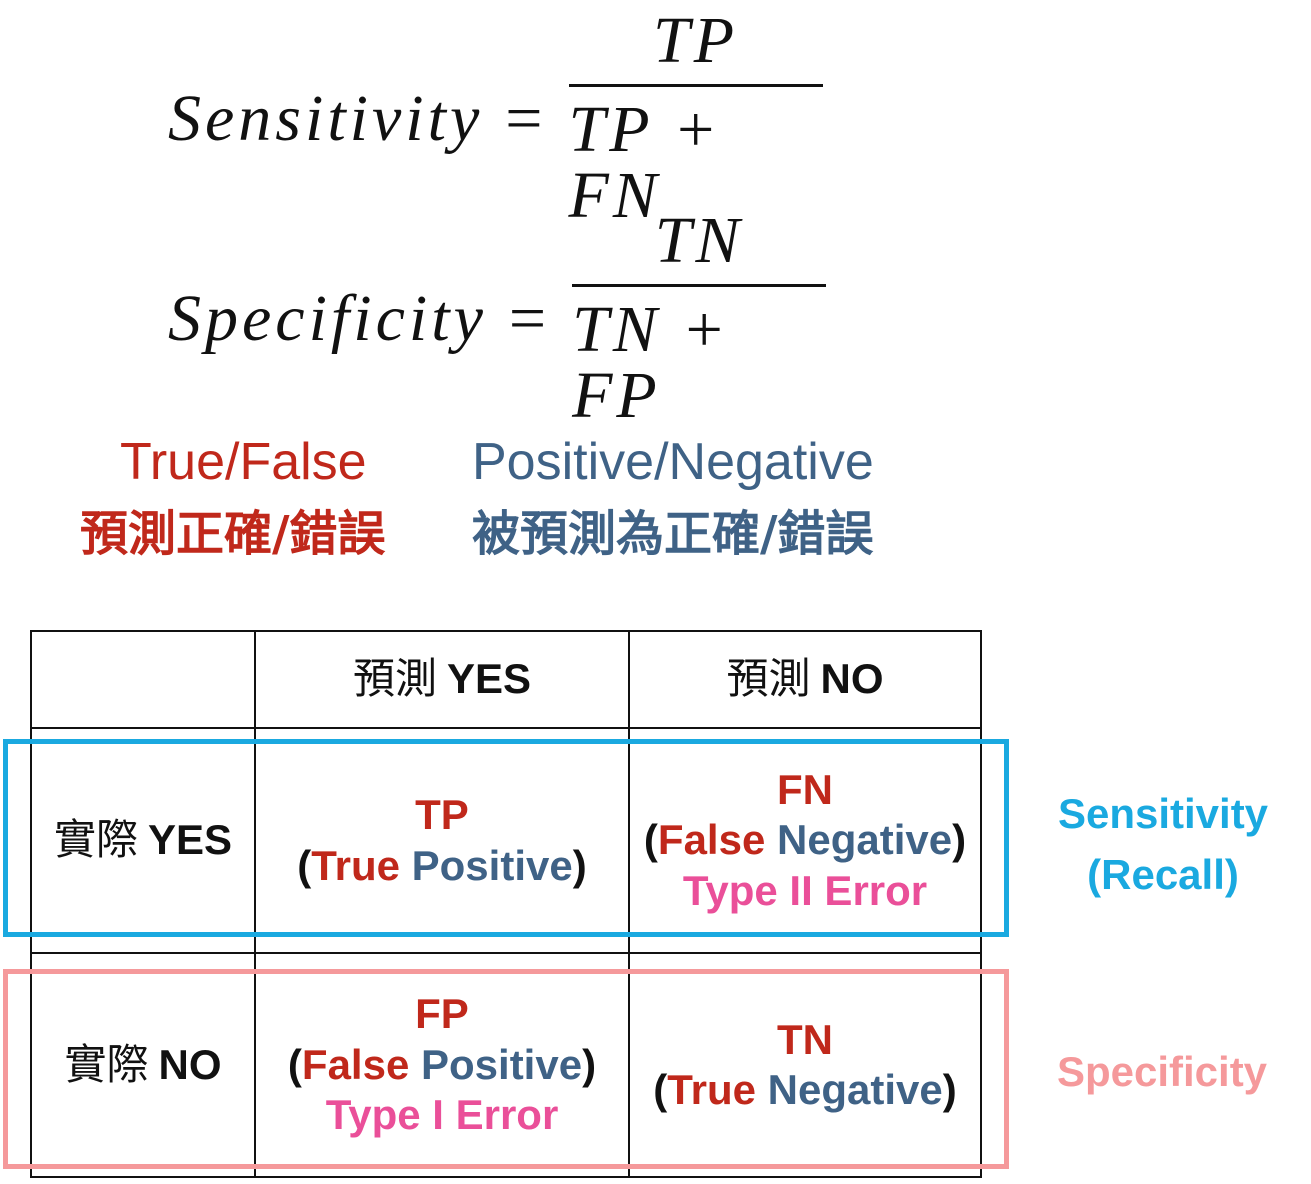 The width and height of the screenshot is (1311, 1184). Describe the element at coordinates (673, 534) in the screenshot. I see `legend-positive-negative-zh: 被預測為正確/錯誤` at that location.